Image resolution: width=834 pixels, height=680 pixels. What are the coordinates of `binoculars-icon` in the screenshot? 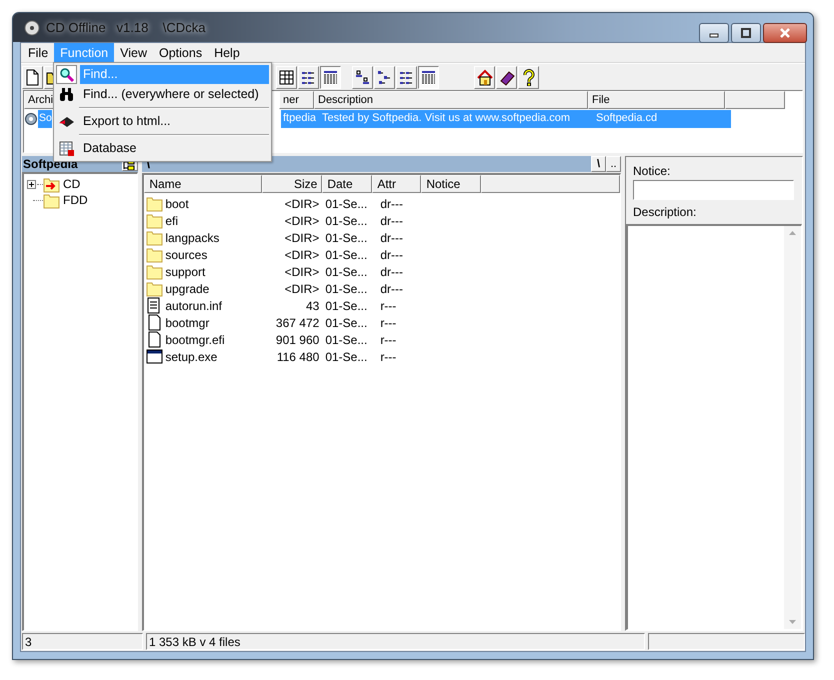 It's located at (66, 94).